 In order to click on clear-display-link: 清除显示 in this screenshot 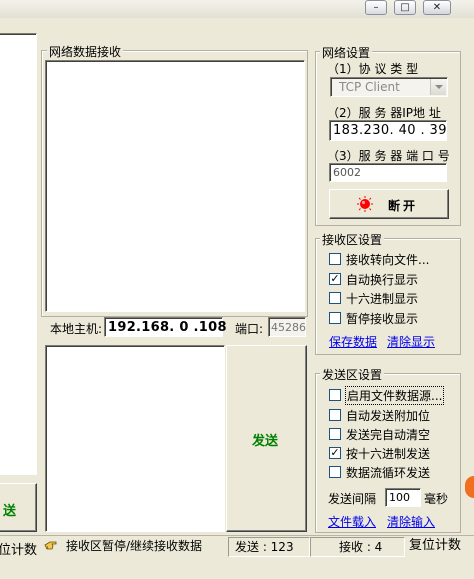, I will do `click(411, 341)`.